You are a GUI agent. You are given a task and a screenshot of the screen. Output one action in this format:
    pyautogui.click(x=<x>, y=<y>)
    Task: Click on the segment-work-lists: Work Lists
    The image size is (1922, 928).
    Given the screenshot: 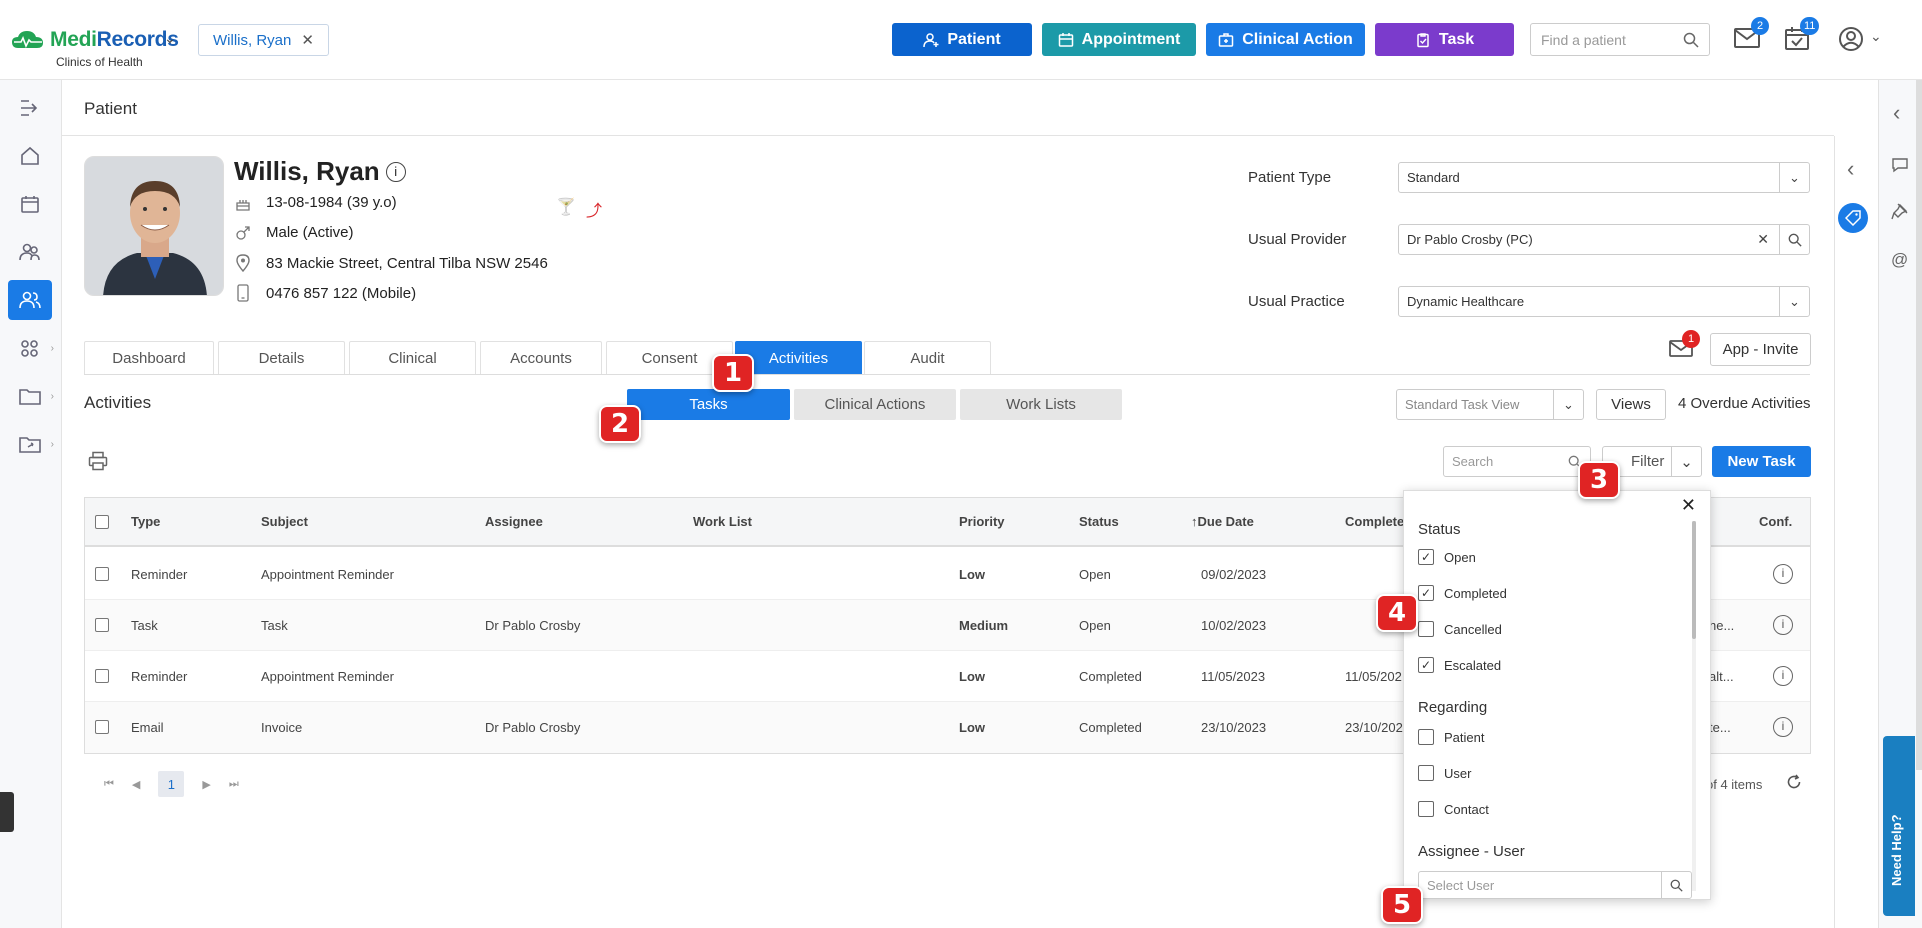 What is the action you would take?
    pyautogui.click(x=1041, y=404)
    